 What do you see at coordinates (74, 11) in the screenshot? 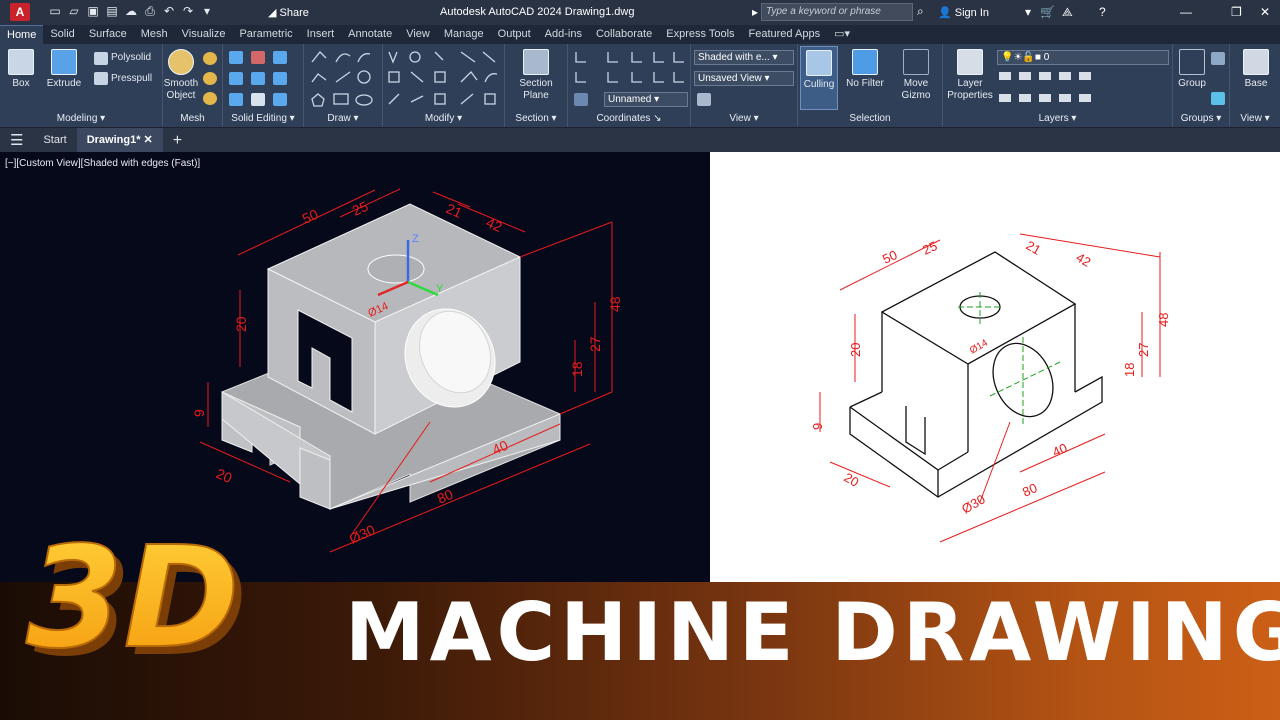
I see `open-folder-icon: ▱` at bounding box center [74, 11].